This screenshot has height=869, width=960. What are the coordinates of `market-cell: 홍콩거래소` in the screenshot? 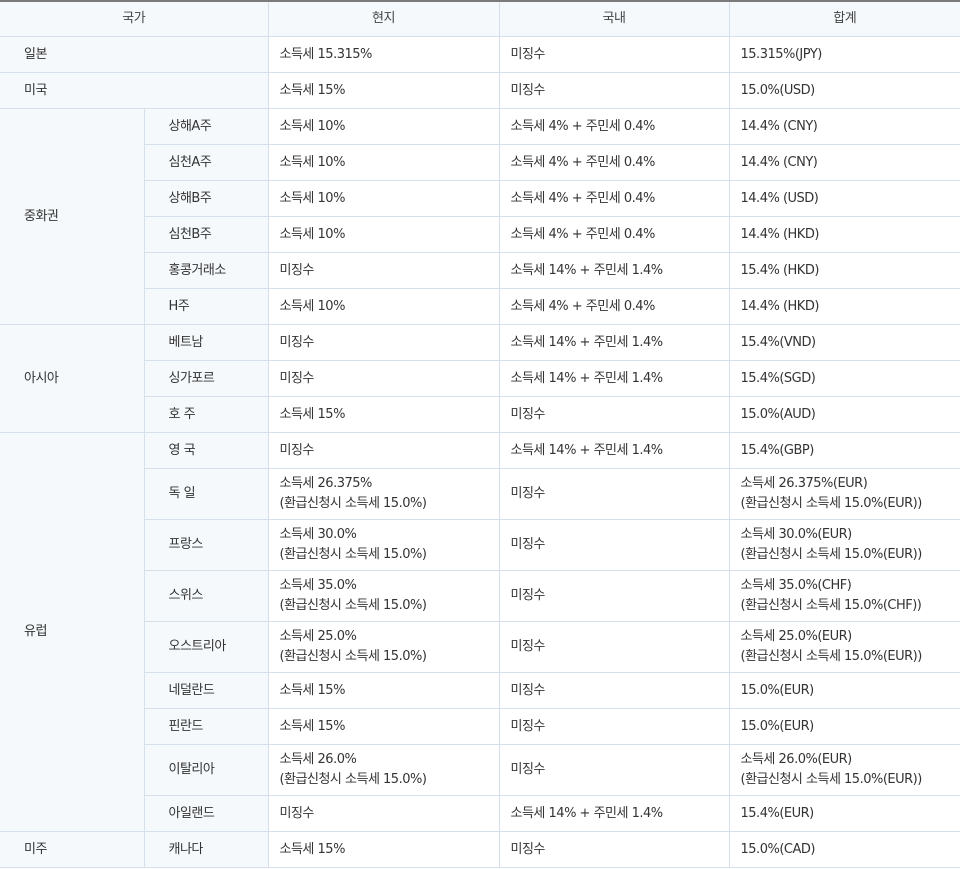 It's located at (206, 270).